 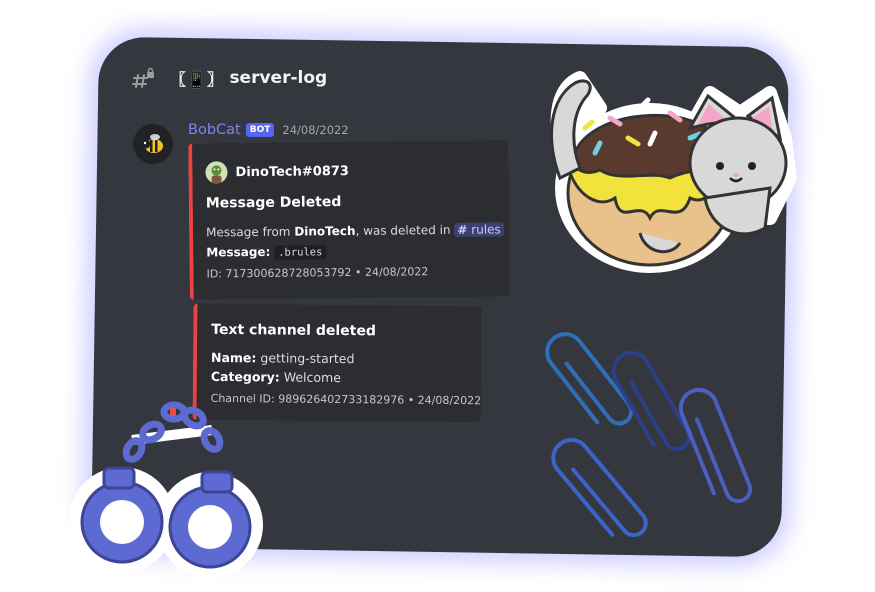 What do you see at coordinates (216, 172) in the screenshot?
I see `author-avatar` at bounding box center [216, 172].